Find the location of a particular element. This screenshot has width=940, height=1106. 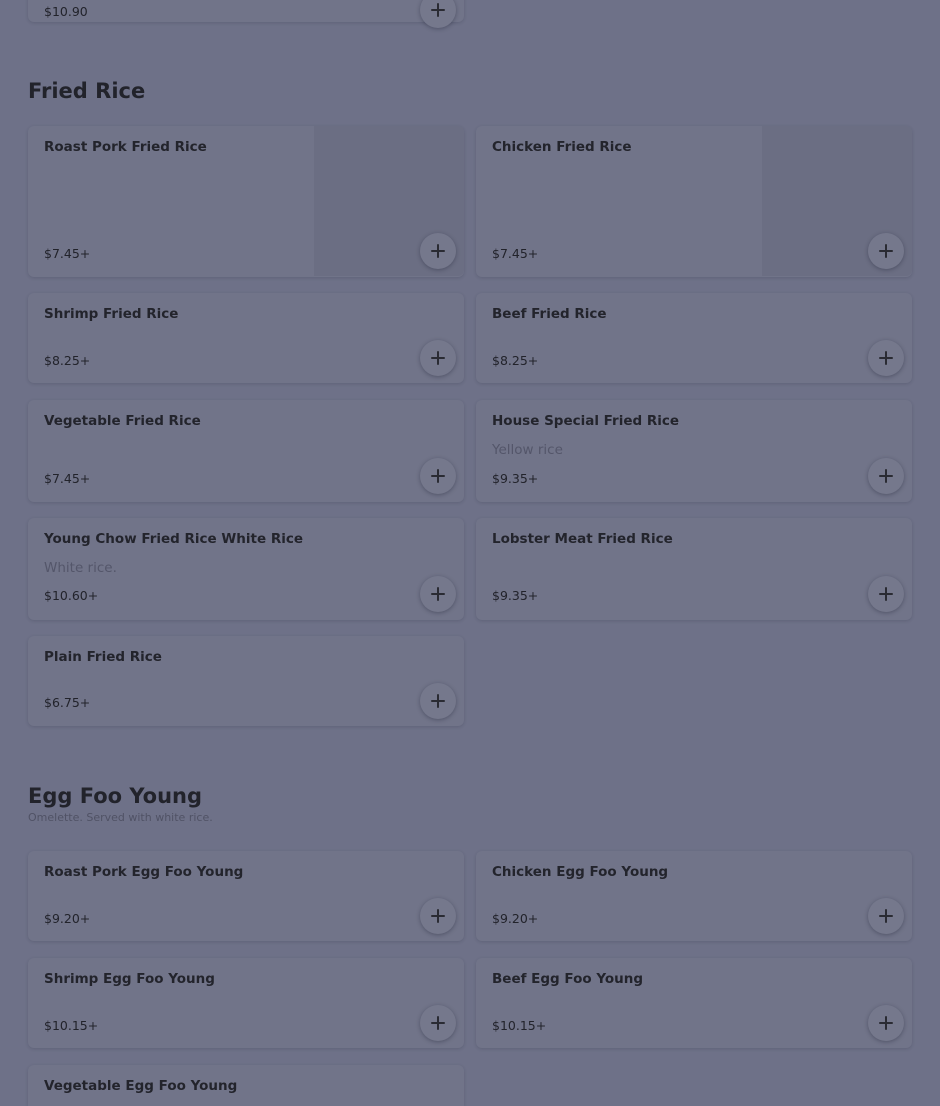

section-title: Fried Rice is located at coordinates (87, 91).